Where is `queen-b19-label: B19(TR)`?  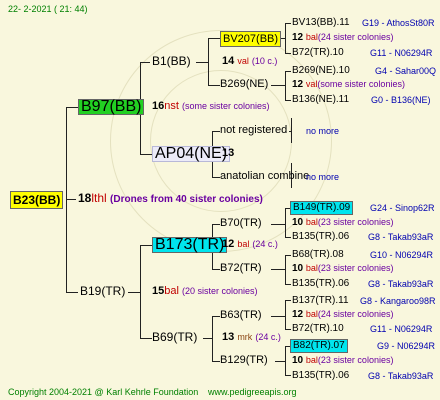
queen-b19-label: B19(TR) is located at coordinates (102, 291).